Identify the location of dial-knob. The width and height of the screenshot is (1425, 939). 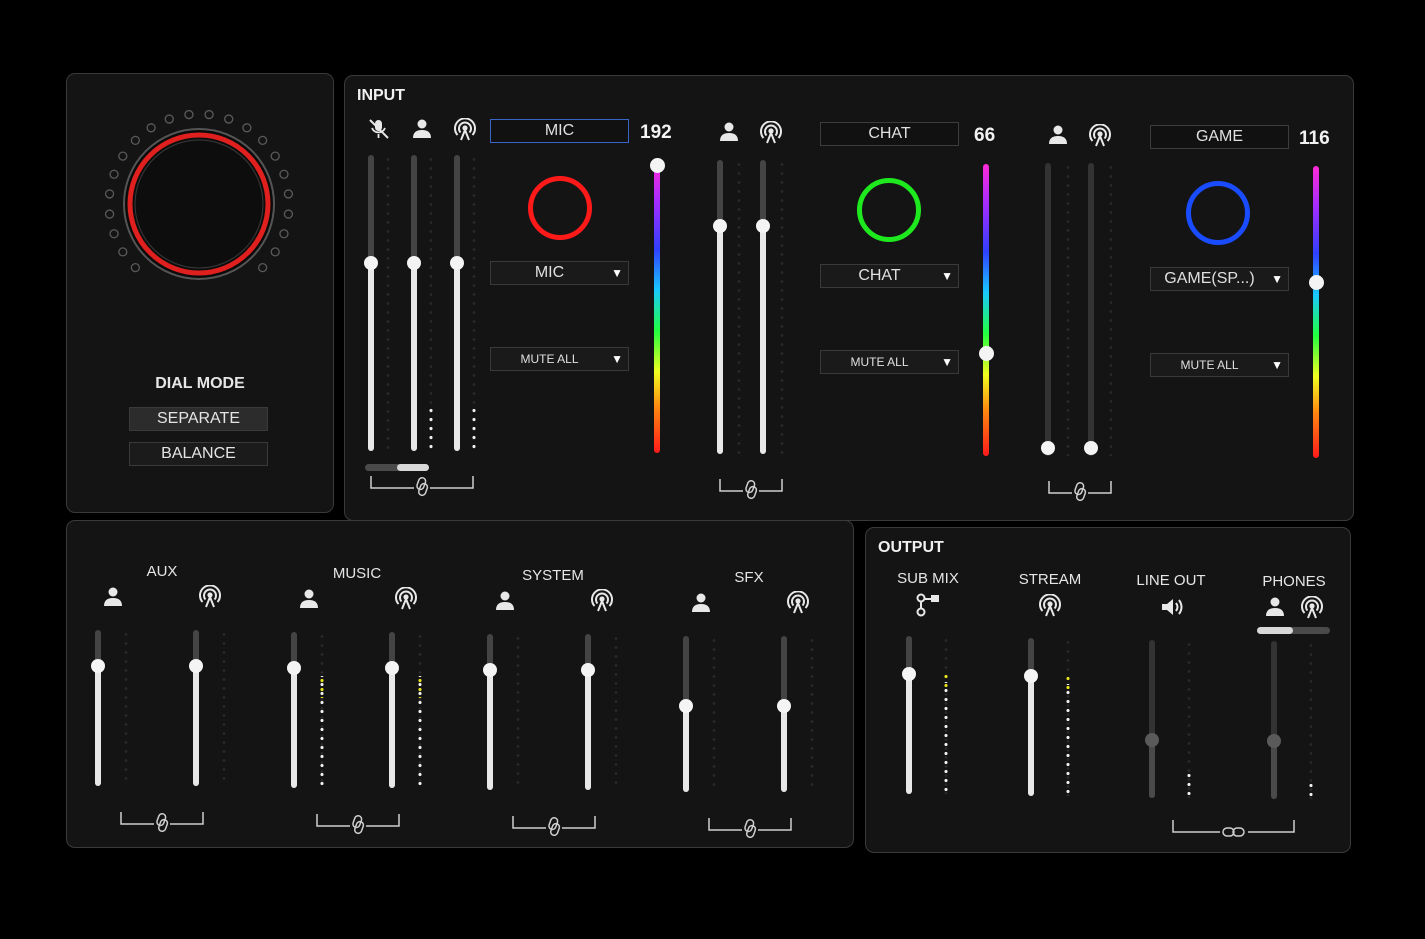
(200, 204).